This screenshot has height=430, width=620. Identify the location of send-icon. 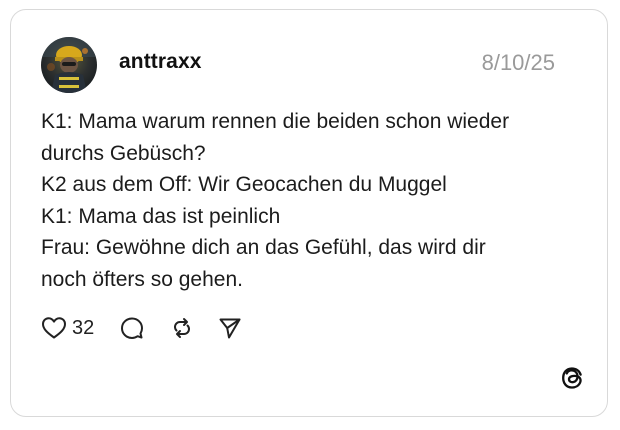
(230, 328).